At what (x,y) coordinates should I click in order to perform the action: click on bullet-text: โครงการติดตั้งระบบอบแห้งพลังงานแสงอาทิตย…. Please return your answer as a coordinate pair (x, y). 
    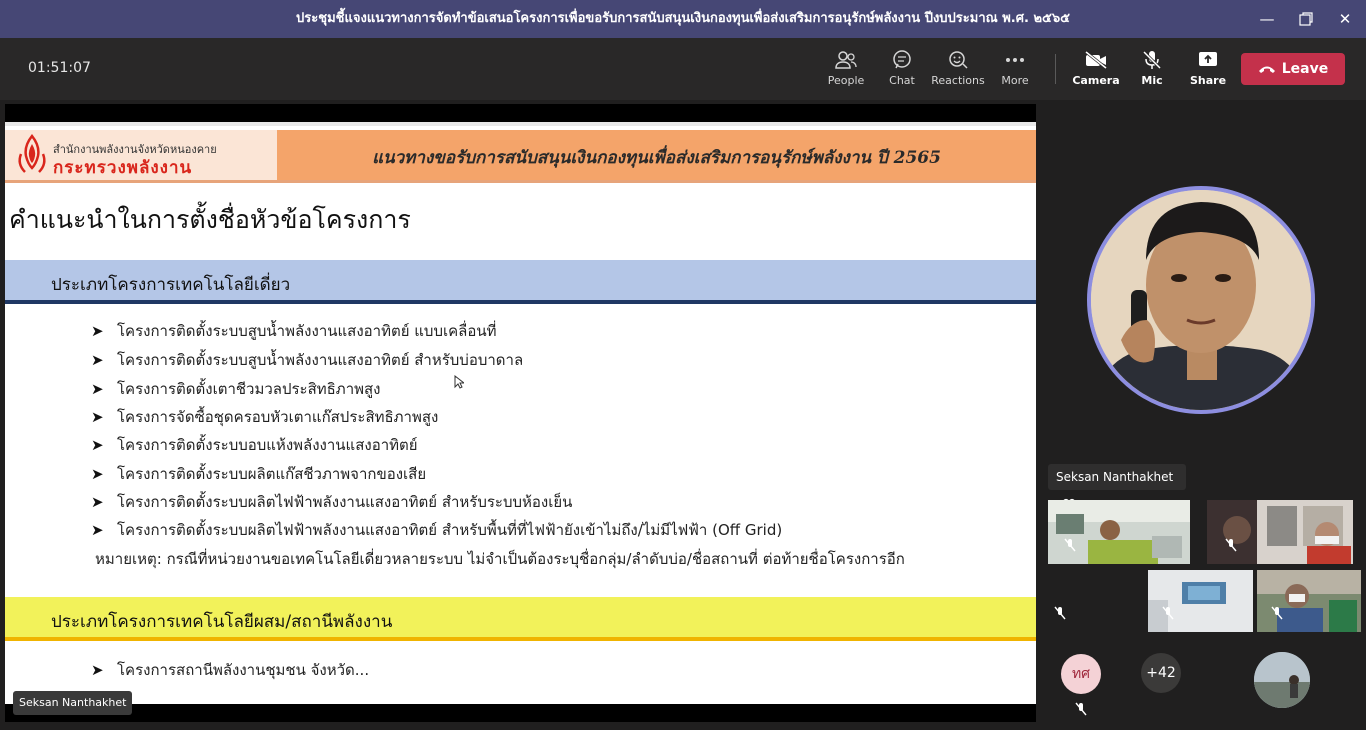
    Looking at the image, I should click on (267, 445).